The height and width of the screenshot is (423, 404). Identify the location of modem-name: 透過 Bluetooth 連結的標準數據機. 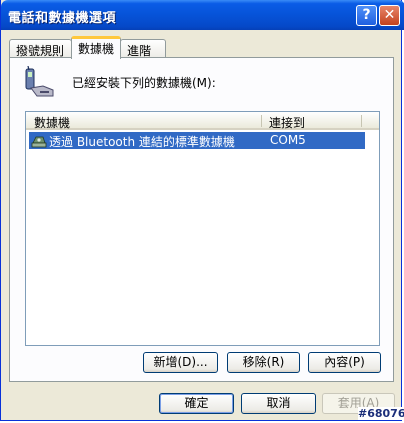
(142, 142).